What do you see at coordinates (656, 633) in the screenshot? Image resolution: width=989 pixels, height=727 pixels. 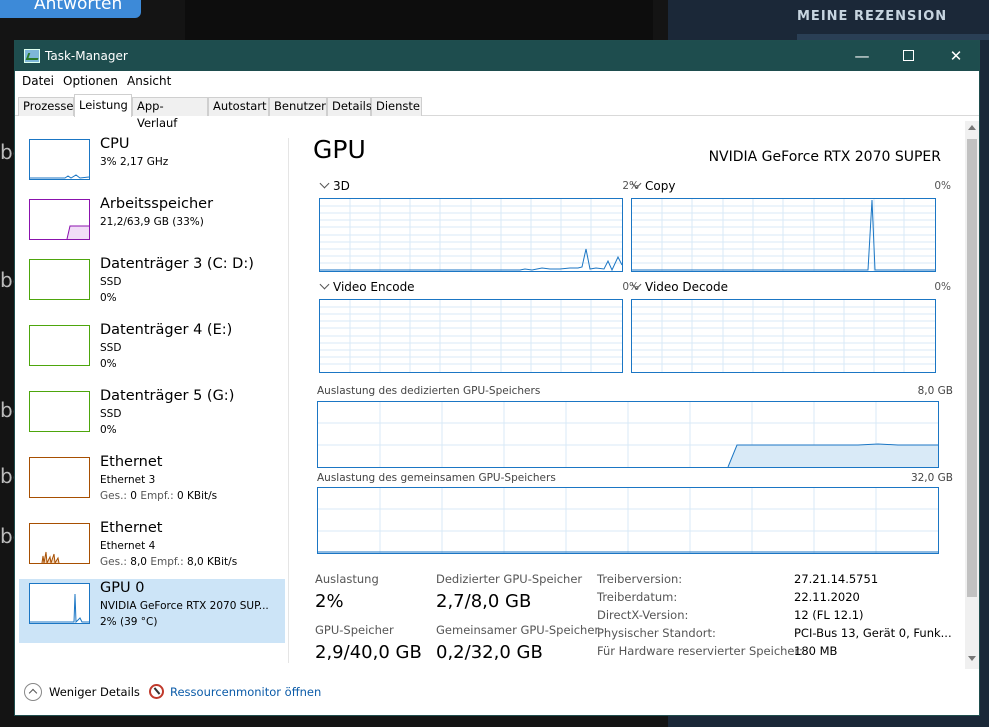 I see `physical-location-label: Physischer Standort:` at bounding box center [656, 633].